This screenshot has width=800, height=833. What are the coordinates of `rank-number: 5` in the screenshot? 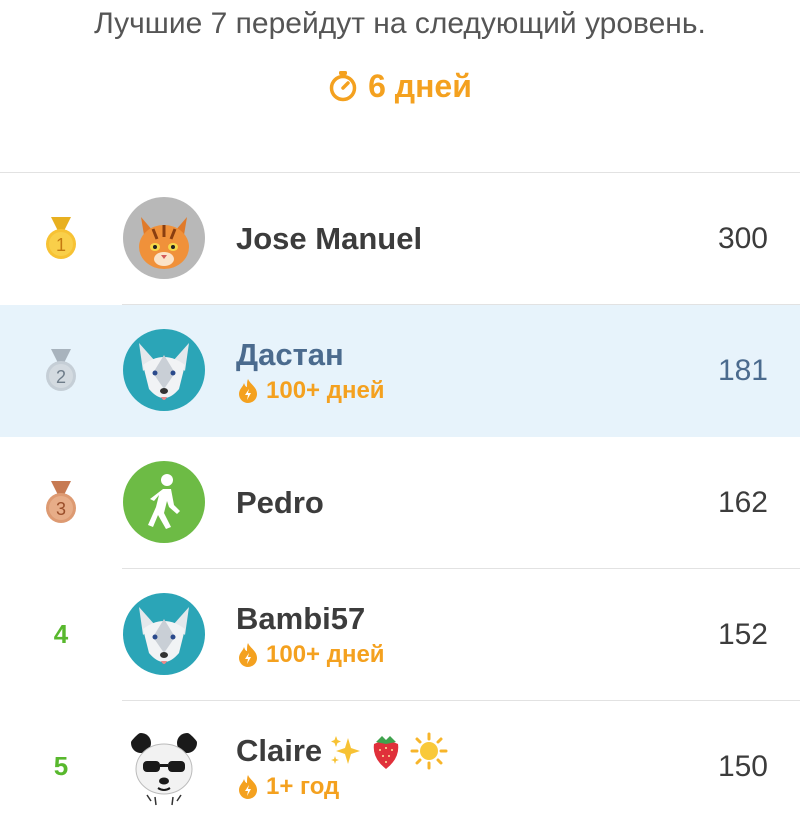 It's located at (61, 766).